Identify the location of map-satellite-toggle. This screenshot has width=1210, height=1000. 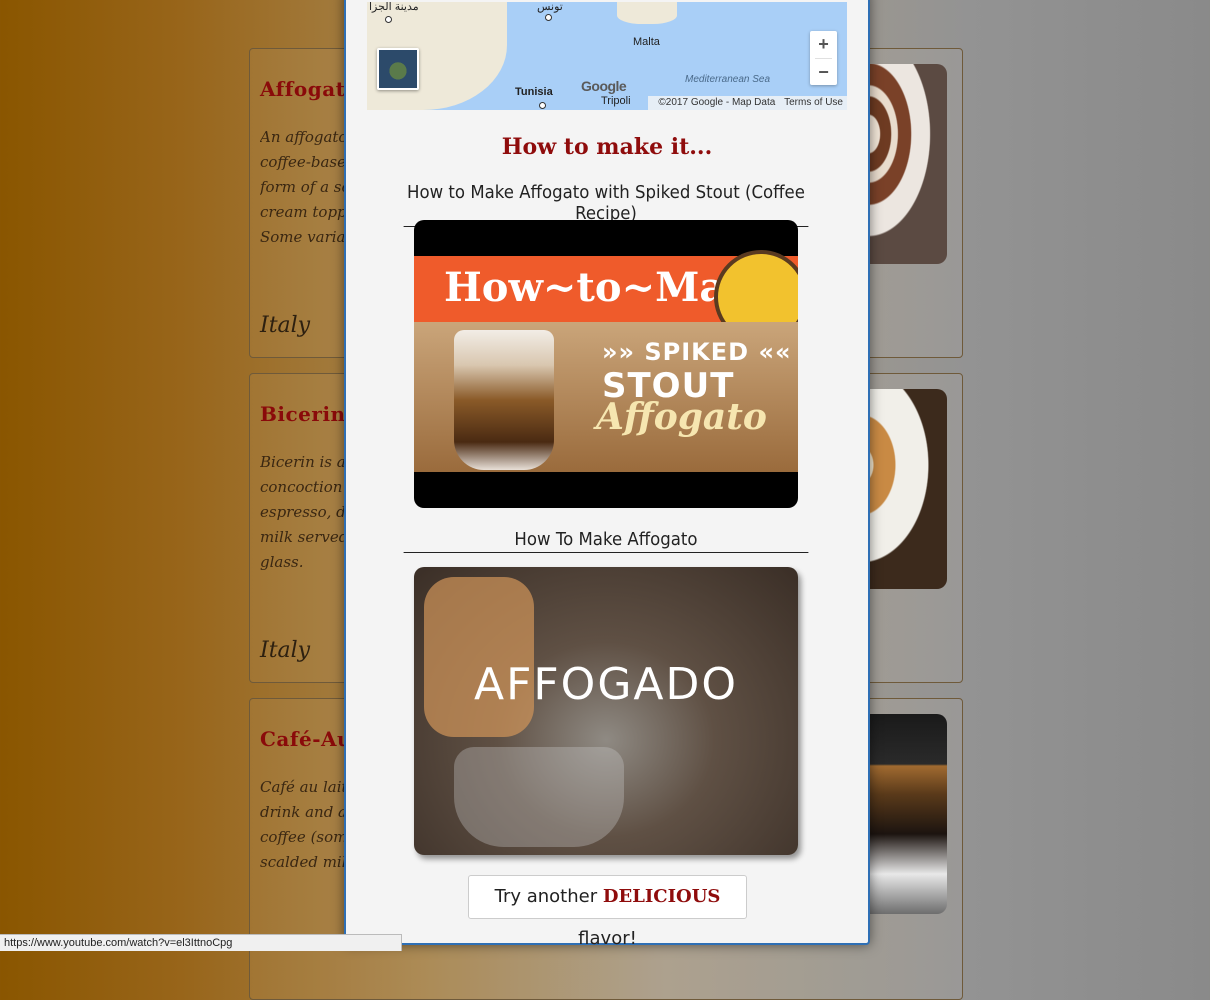
(398, 69).